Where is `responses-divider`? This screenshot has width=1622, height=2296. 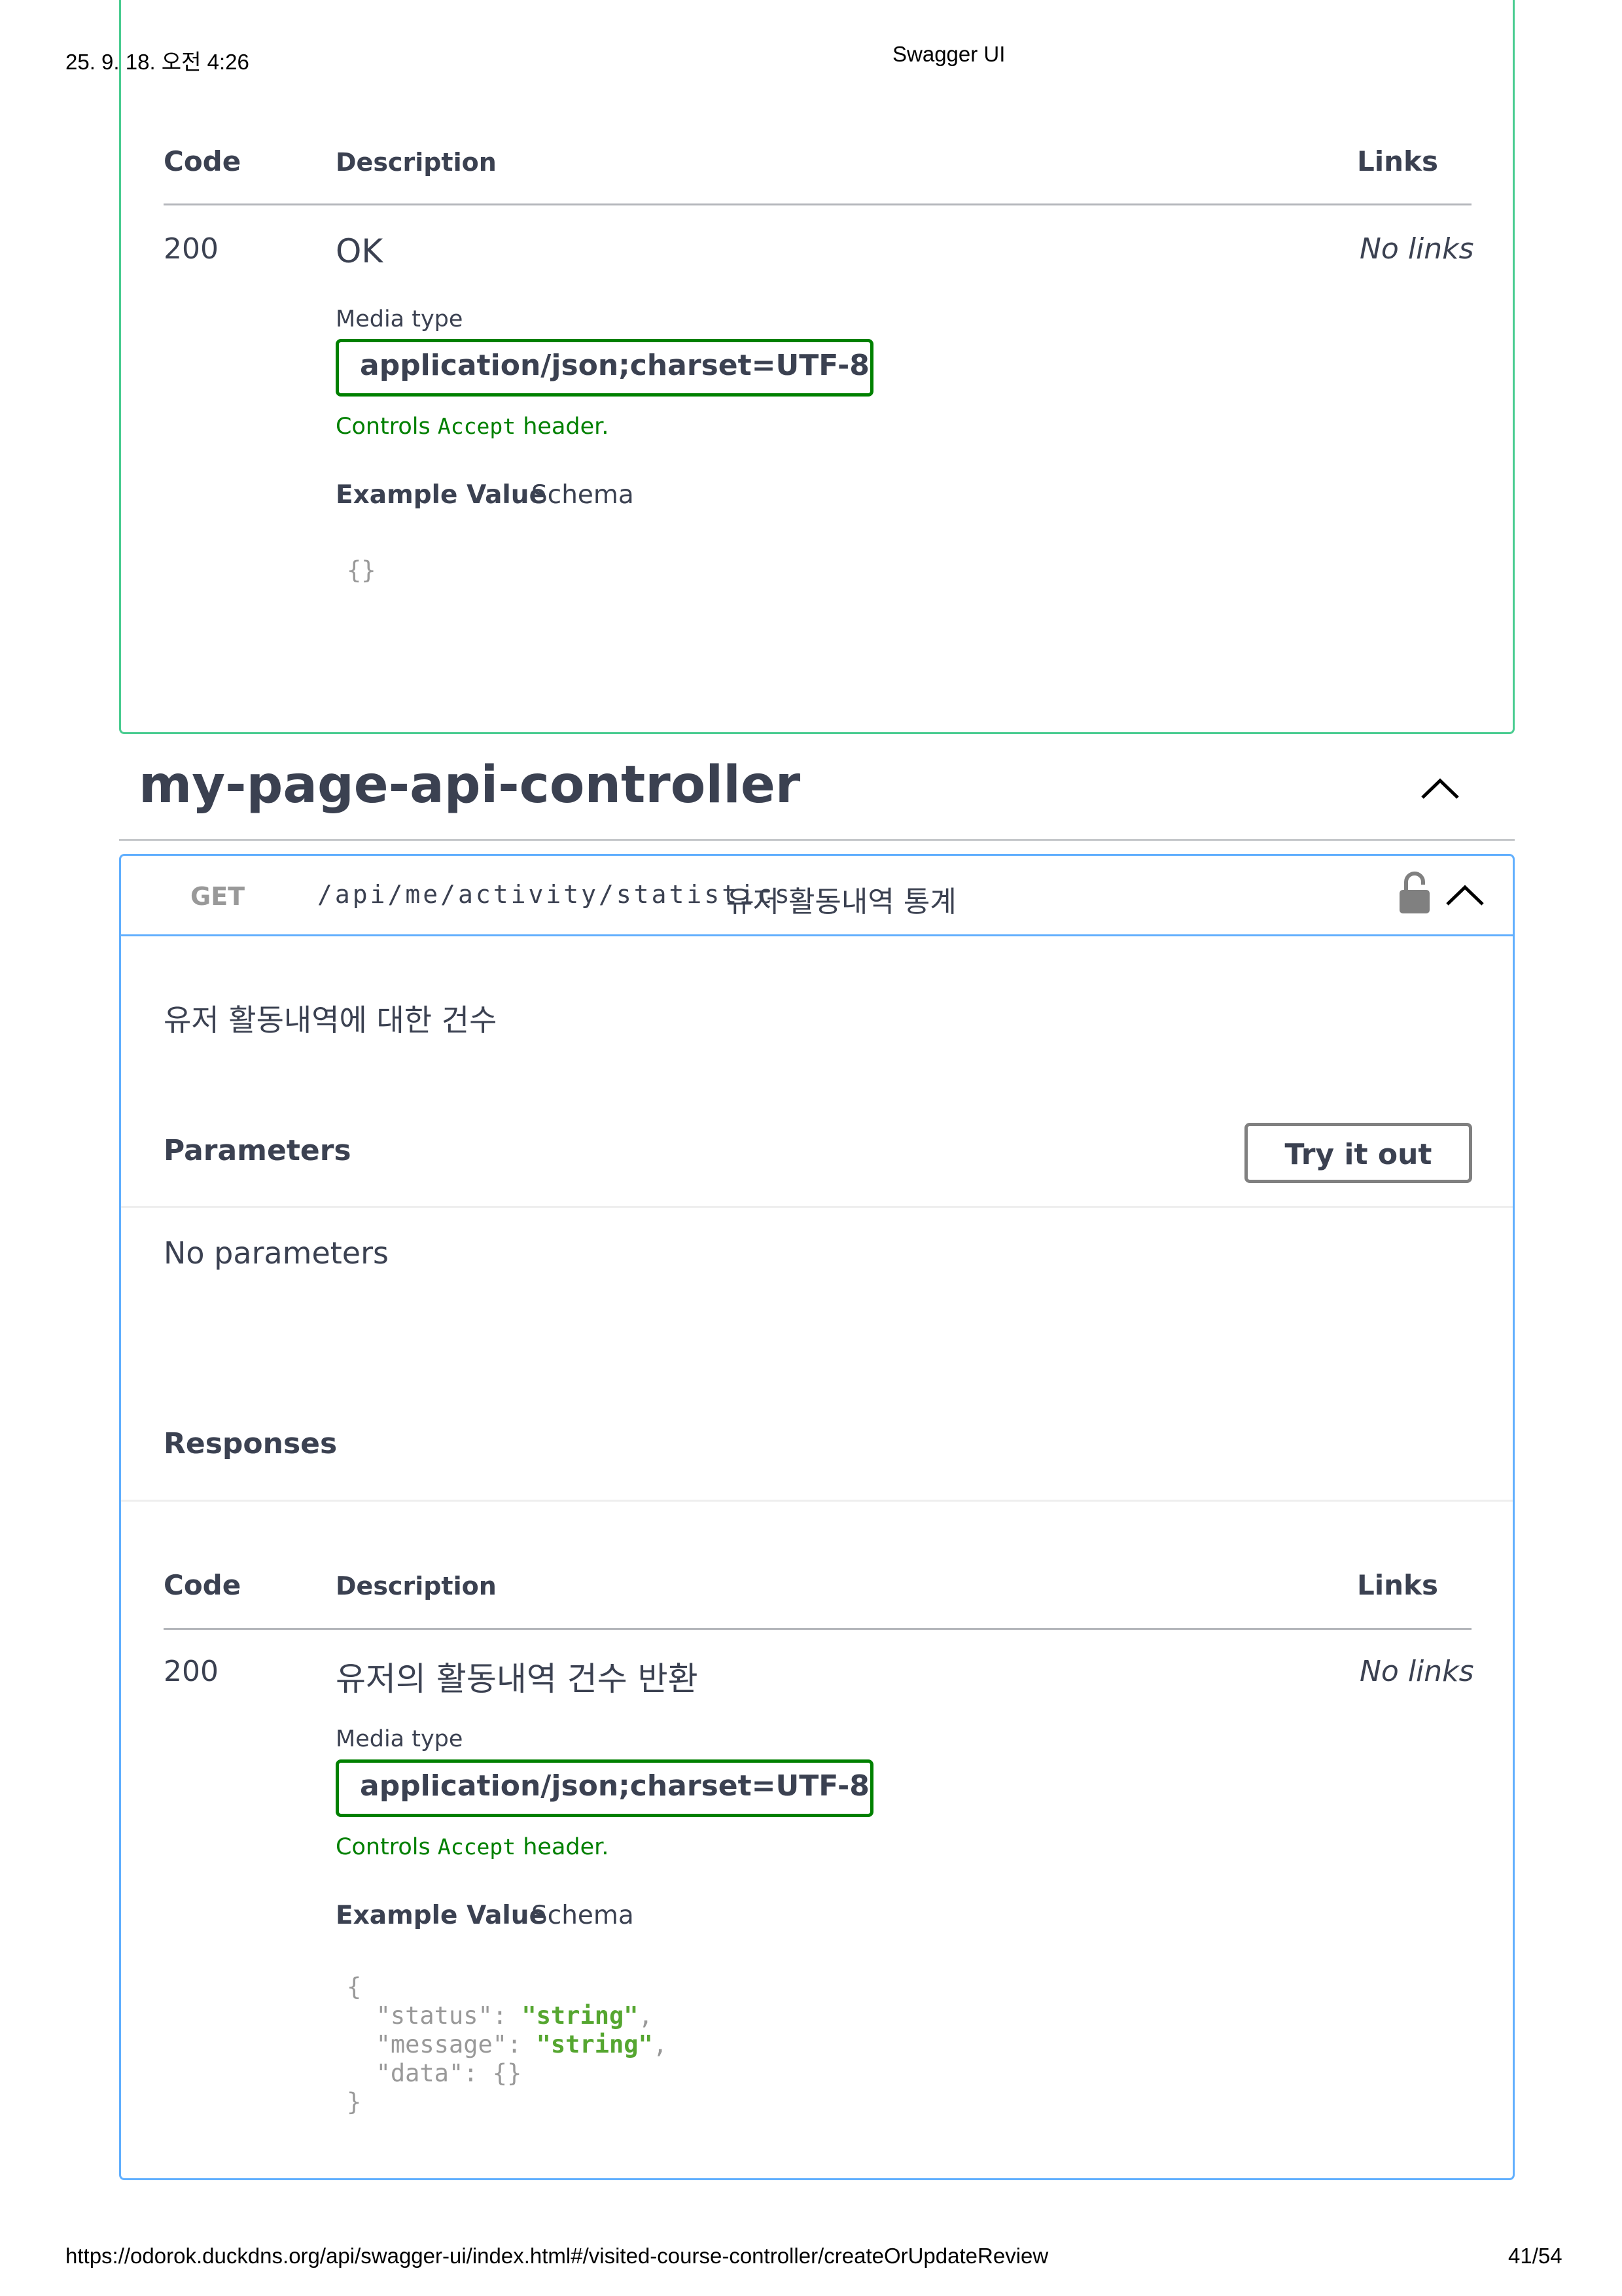 responses-divider is located at coordinates (817, 1501).